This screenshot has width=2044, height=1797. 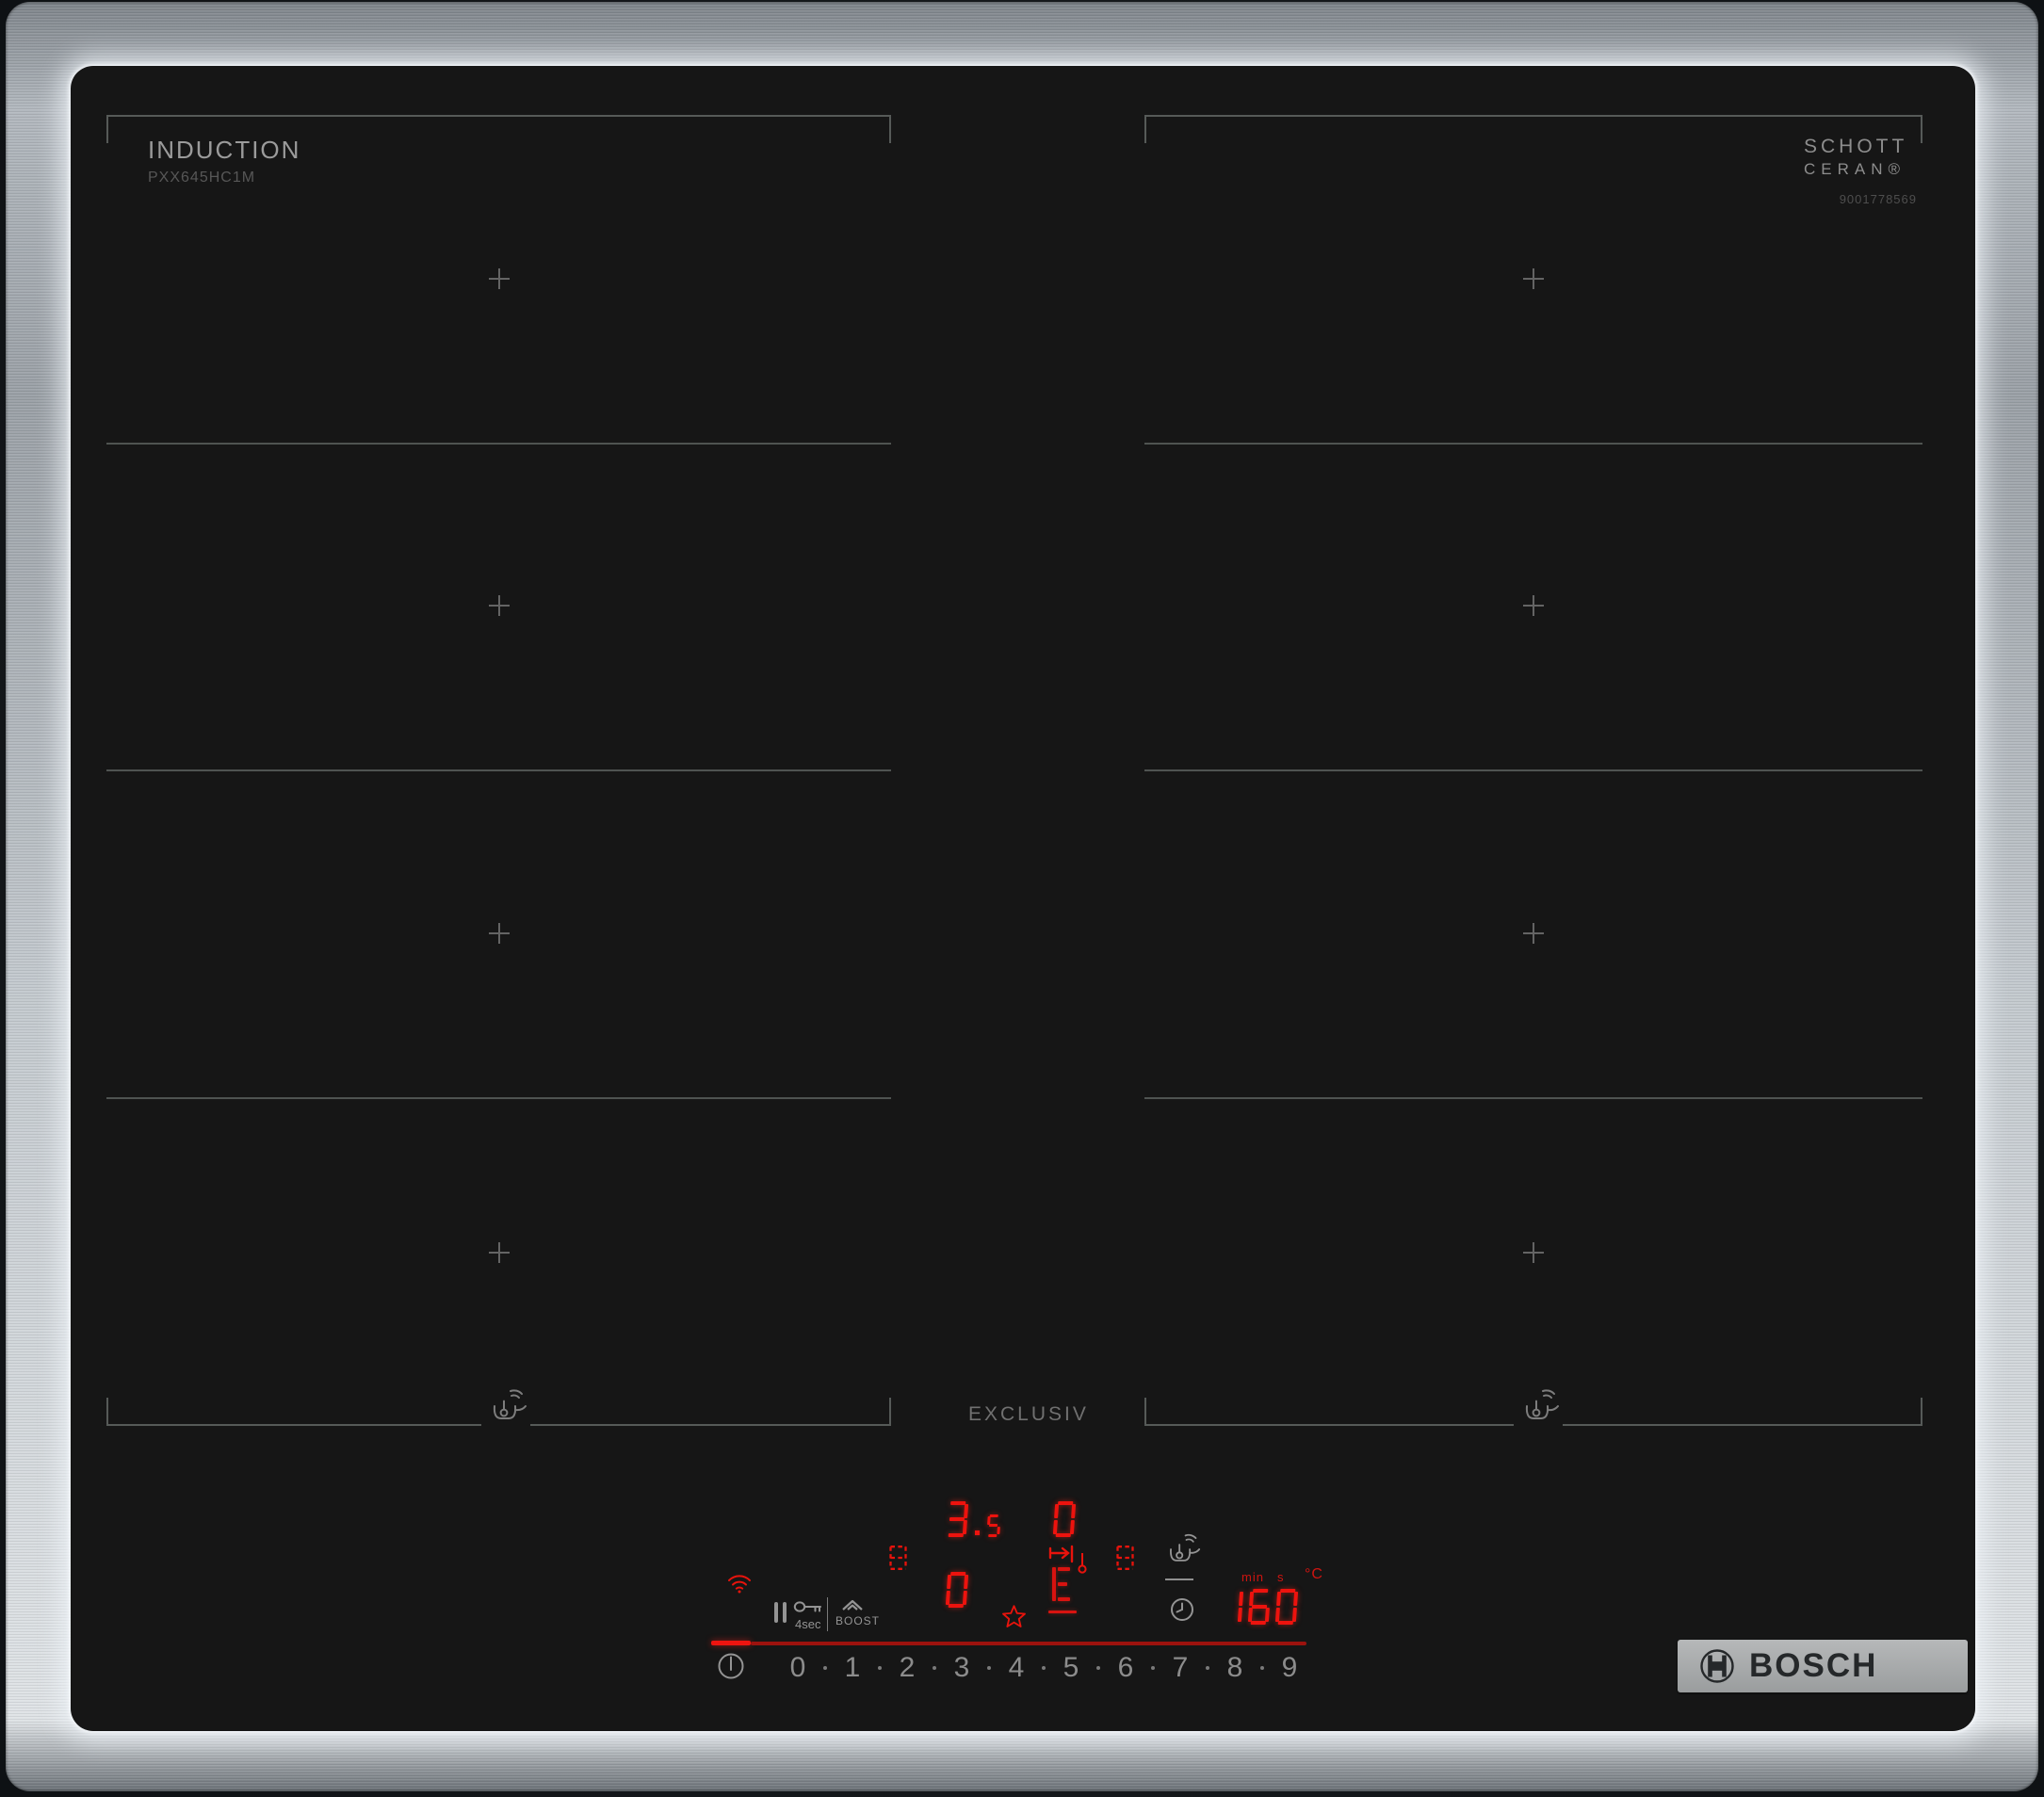 What do you see at coordinates (858, 1620) in the screenshot?
I see `boost-label: BOOST` at bounding box center [858, 1620].